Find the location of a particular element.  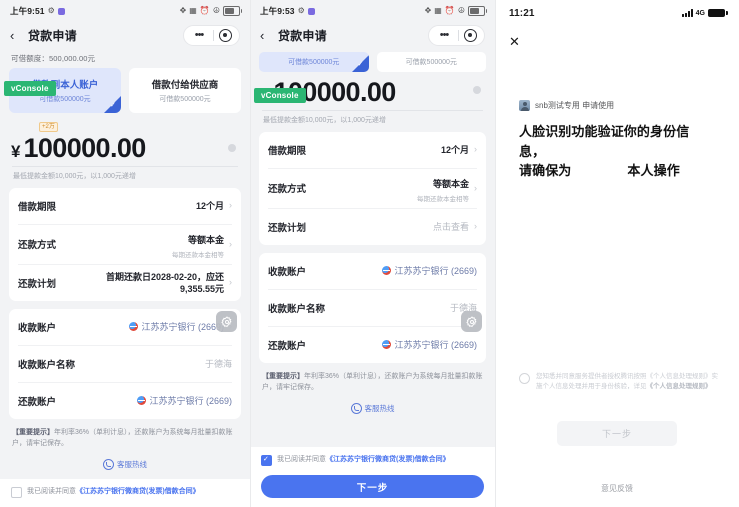

headline-line-2: 请确保为 本人操作 is located at coordinates (617, 171).